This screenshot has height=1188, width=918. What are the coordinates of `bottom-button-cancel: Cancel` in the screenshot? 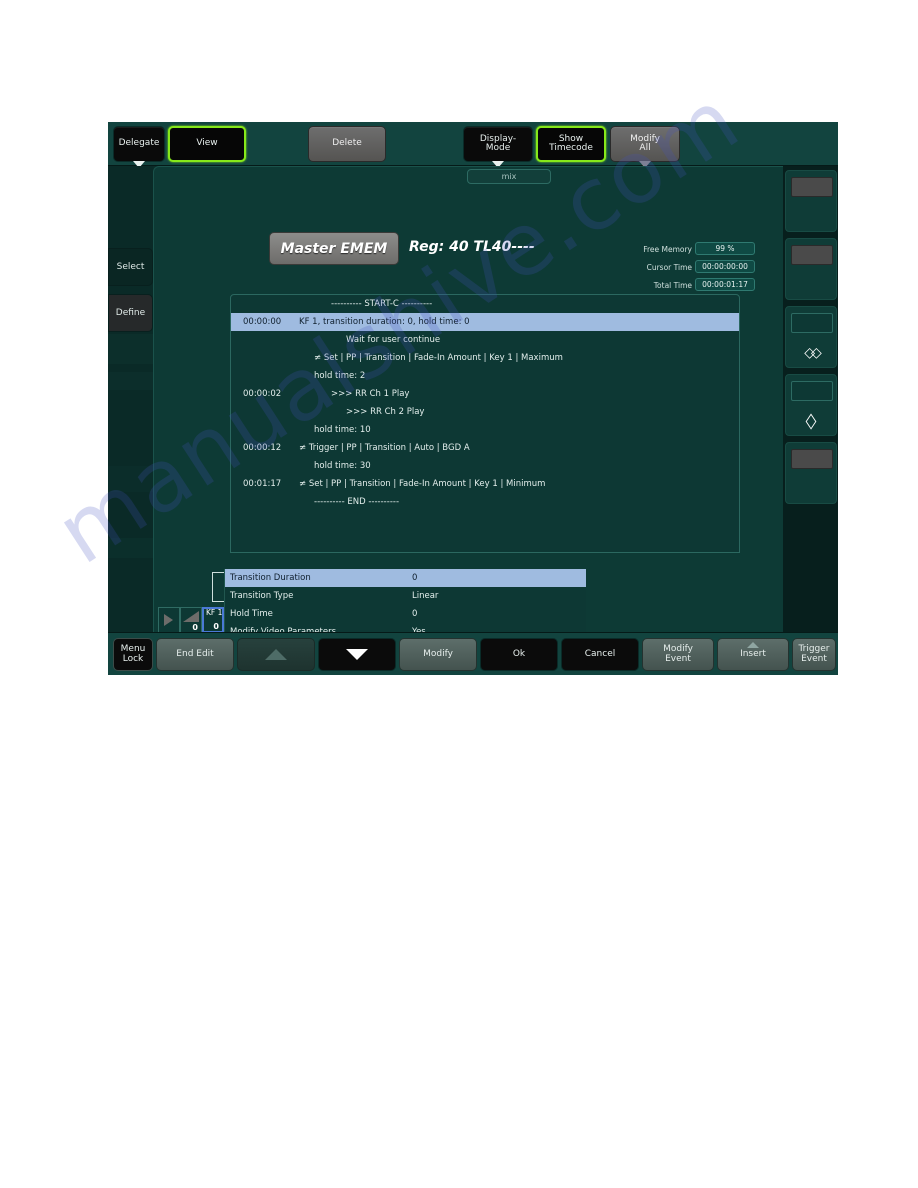 It's located at (600, 654).